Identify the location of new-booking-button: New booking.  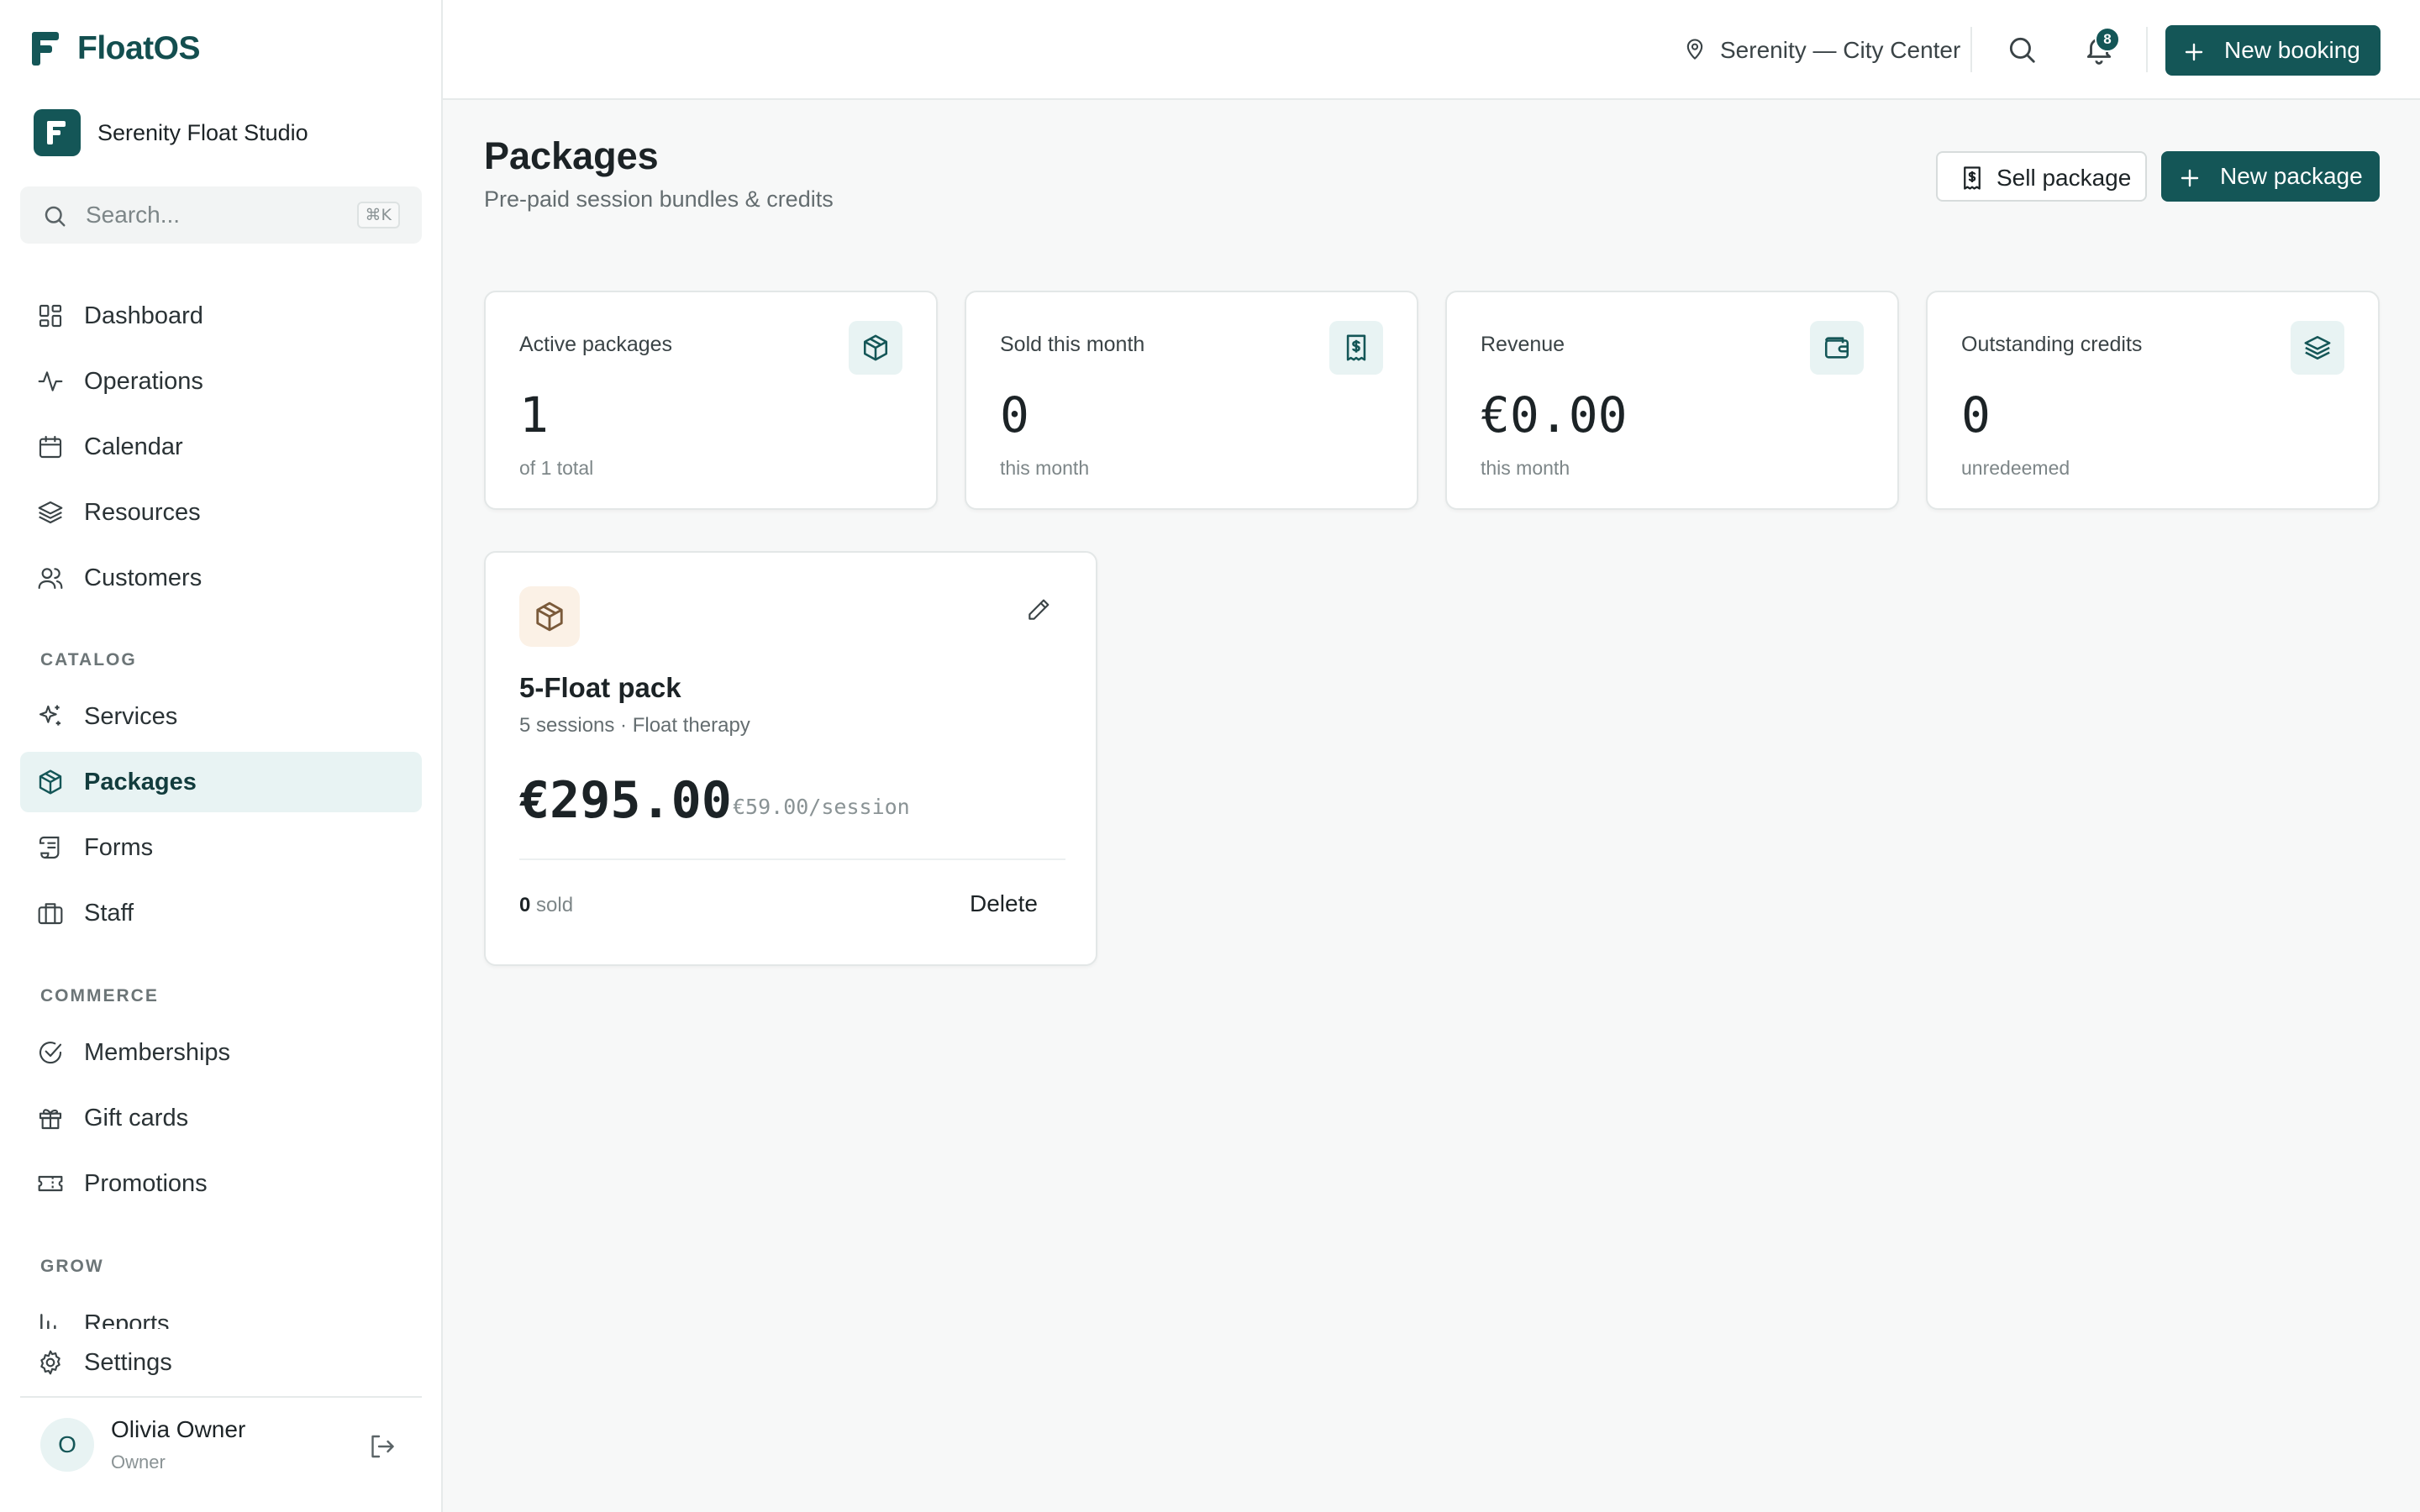
(2273, 50).